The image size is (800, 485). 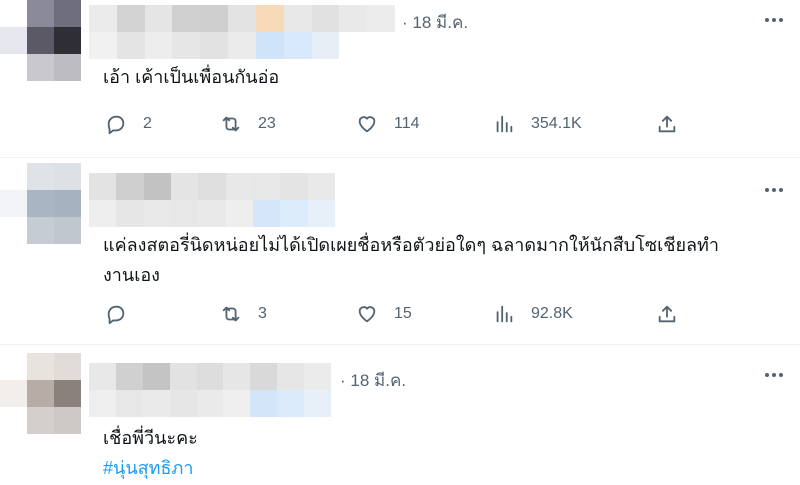 What do you see at coordinates (131, 275) in the screenshot?
I see `tweet-text-line: งานเอง` at bounding box center [131, 275].